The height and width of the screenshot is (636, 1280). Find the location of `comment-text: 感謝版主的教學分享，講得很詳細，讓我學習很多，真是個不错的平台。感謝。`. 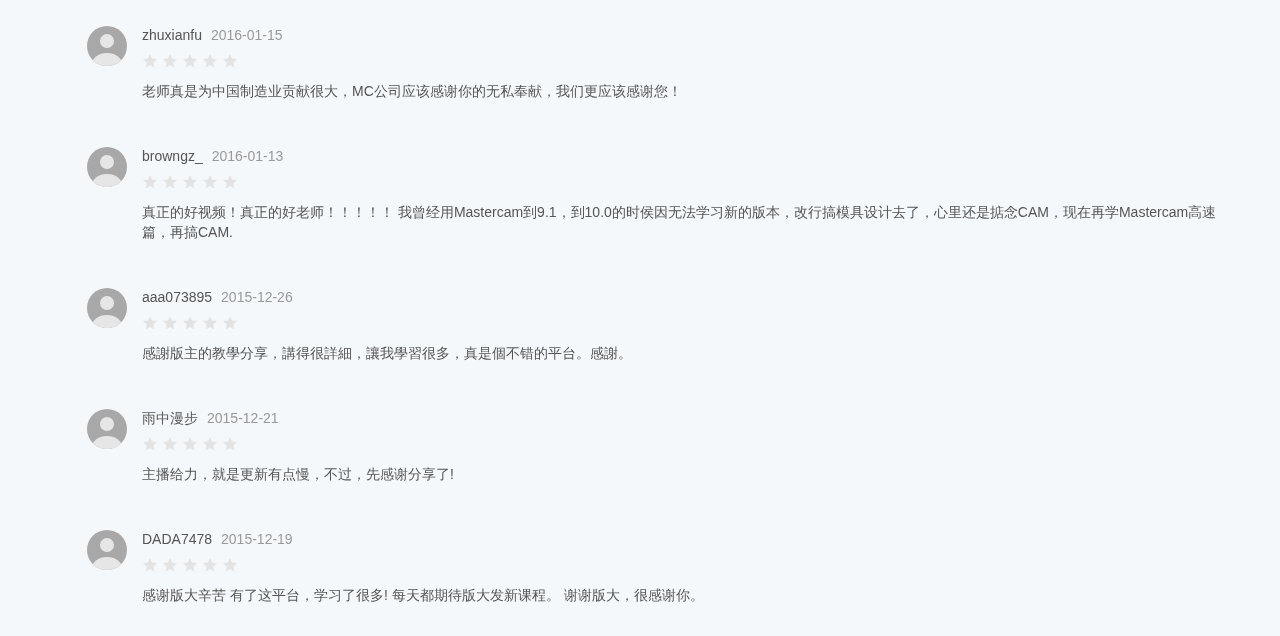

comment-text: 感謝版主的教學分享，講得很詳細，讓我學習很多，真是個不错的平台。感謝。 is located at coordinates (387, 353).